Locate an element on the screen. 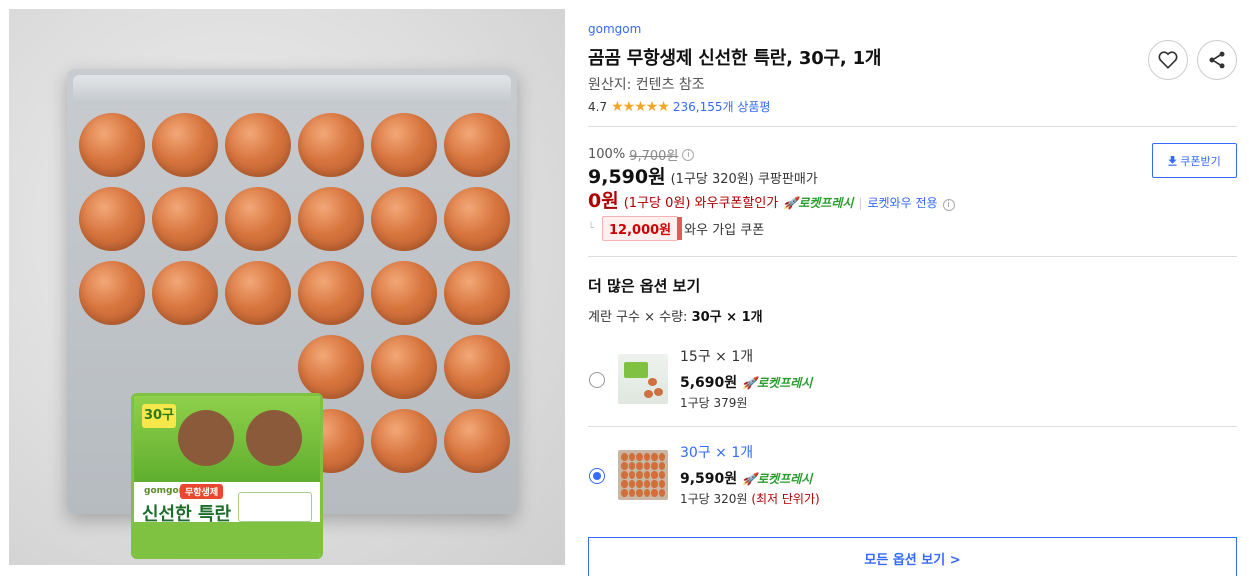  share-button is located at coordinates (1217, 60).